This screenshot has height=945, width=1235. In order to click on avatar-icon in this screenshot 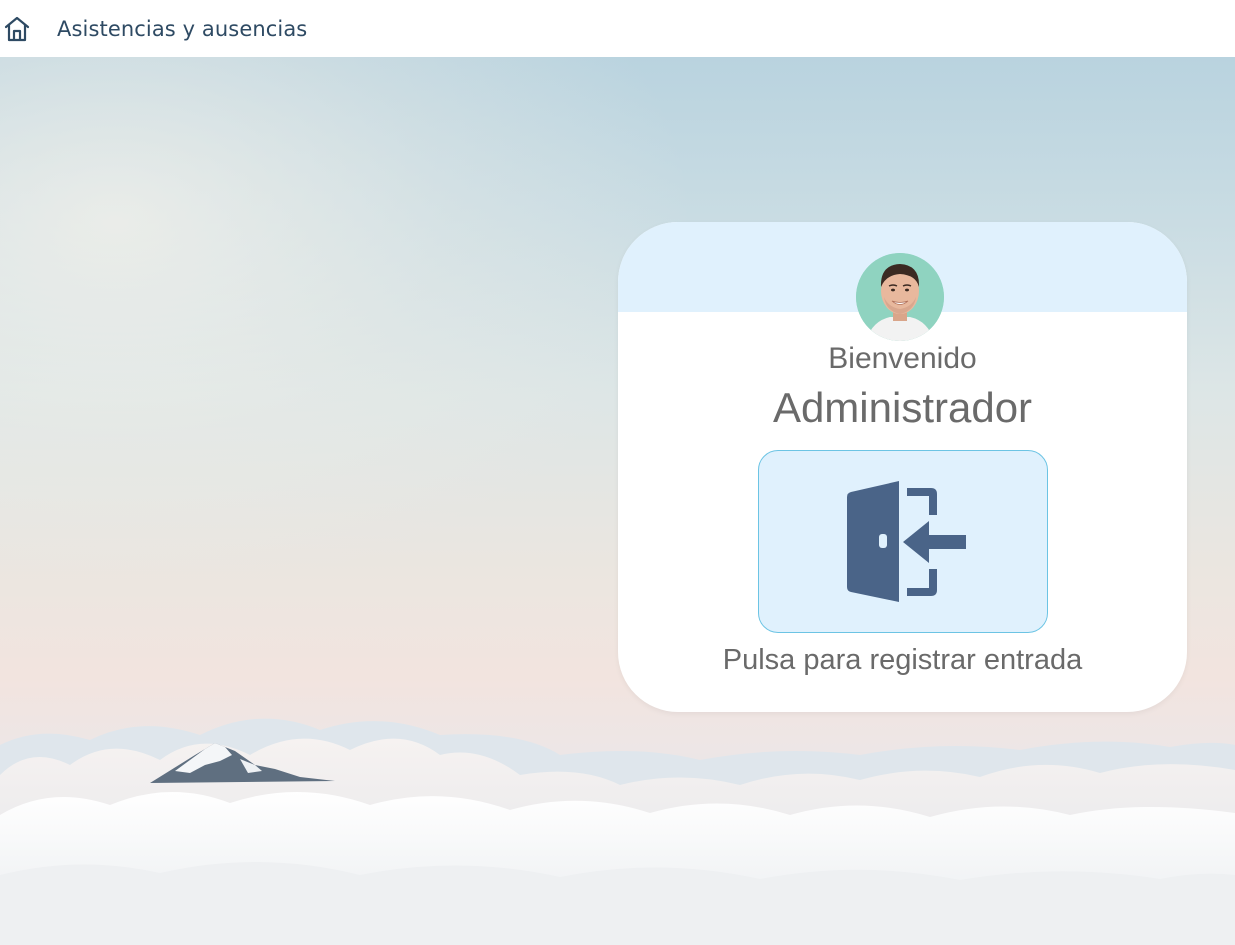, I will do `click(900, 297)`.